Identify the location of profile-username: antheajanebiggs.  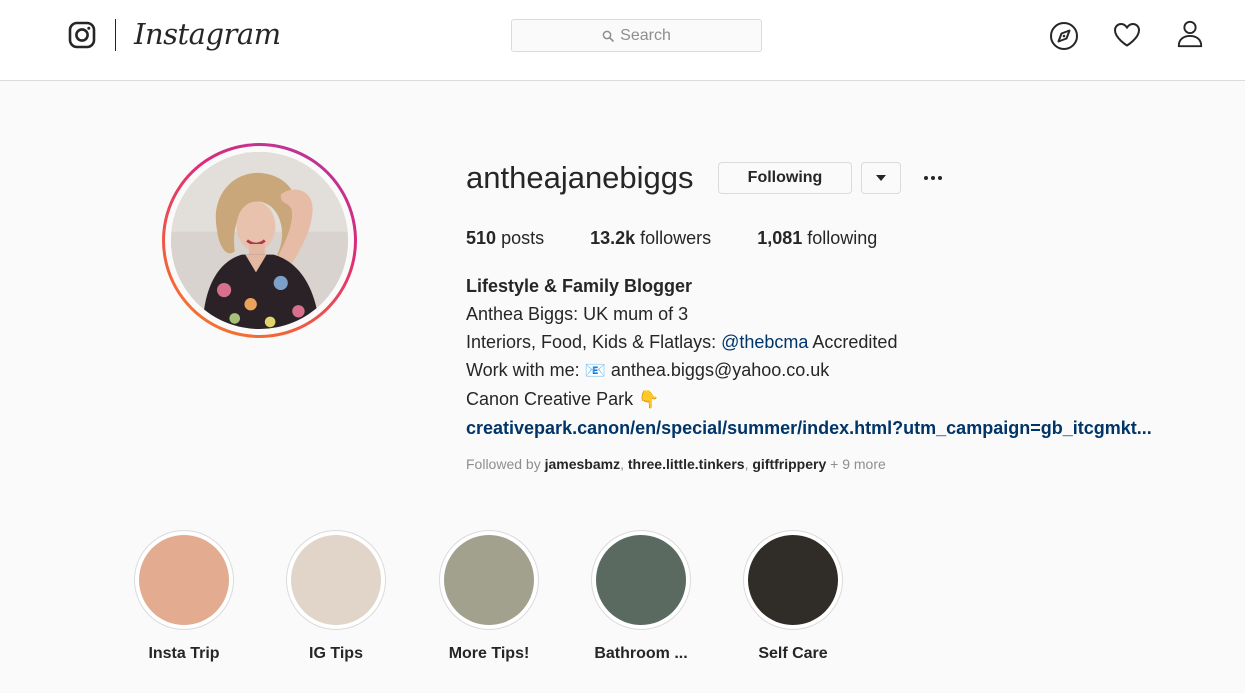
(580, 177).